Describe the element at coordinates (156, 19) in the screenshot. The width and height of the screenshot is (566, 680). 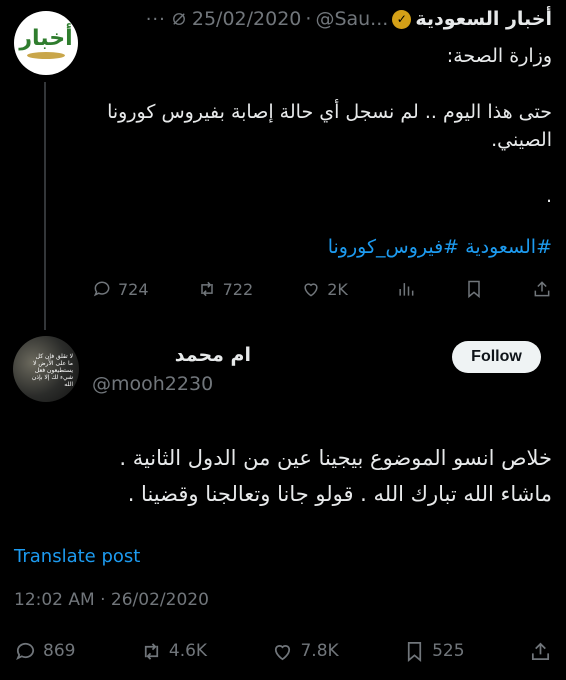
I see `more-icon: ···` at that location.